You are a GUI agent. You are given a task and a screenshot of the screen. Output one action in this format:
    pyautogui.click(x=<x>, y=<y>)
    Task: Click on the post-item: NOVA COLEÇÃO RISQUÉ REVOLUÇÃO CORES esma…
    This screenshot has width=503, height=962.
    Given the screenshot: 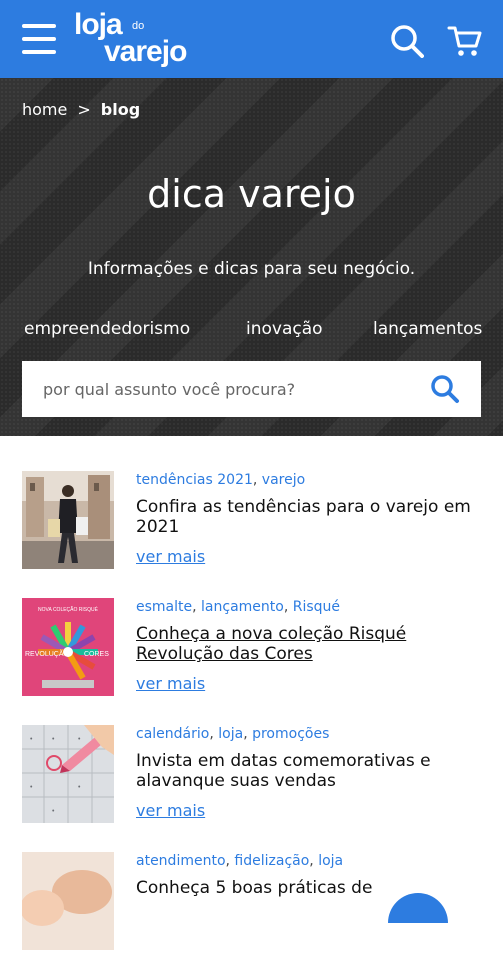 What is the action you would take?
    pyautogui.click(x=251, y=653)
    